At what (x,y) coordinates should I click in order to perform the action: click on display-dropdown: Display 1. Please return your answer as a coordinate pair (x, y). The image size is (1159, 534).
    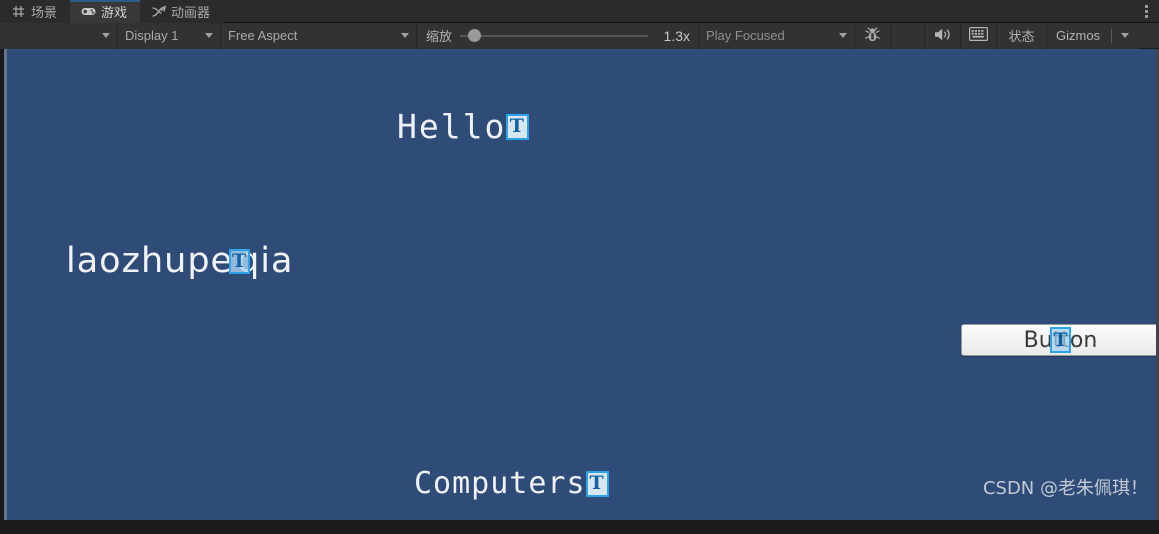
    Looking at the image, I should click on (169, 35).